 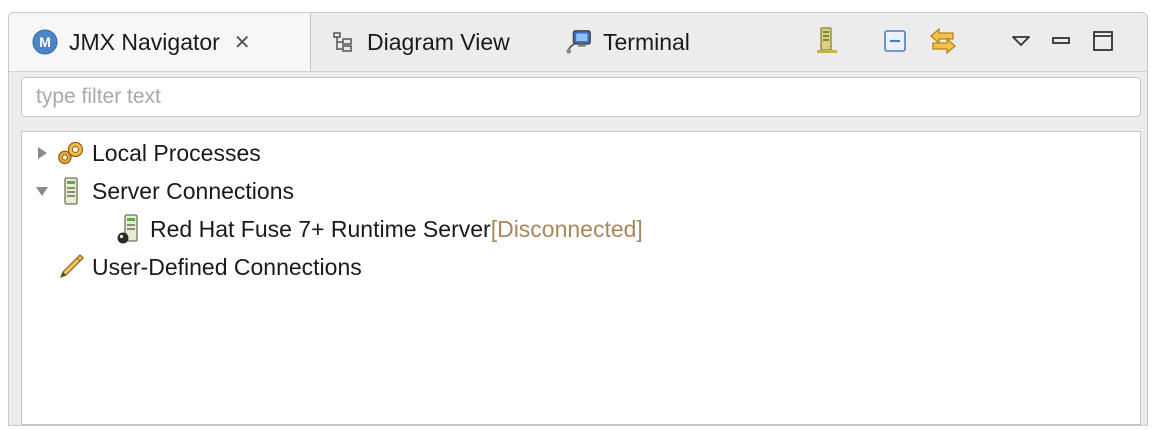 I want to click on tab-label: Terminal, so click(x=646, y=41).